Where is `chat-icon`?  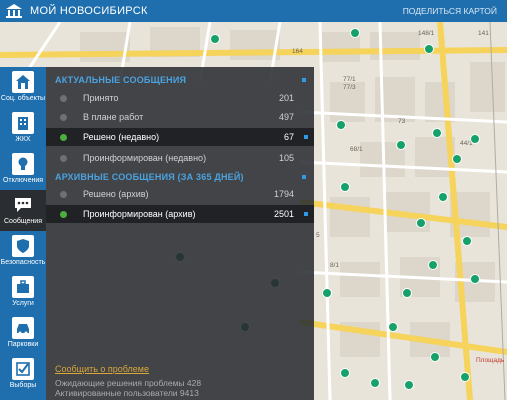 chat-icon is located at coordinates (23, 205).